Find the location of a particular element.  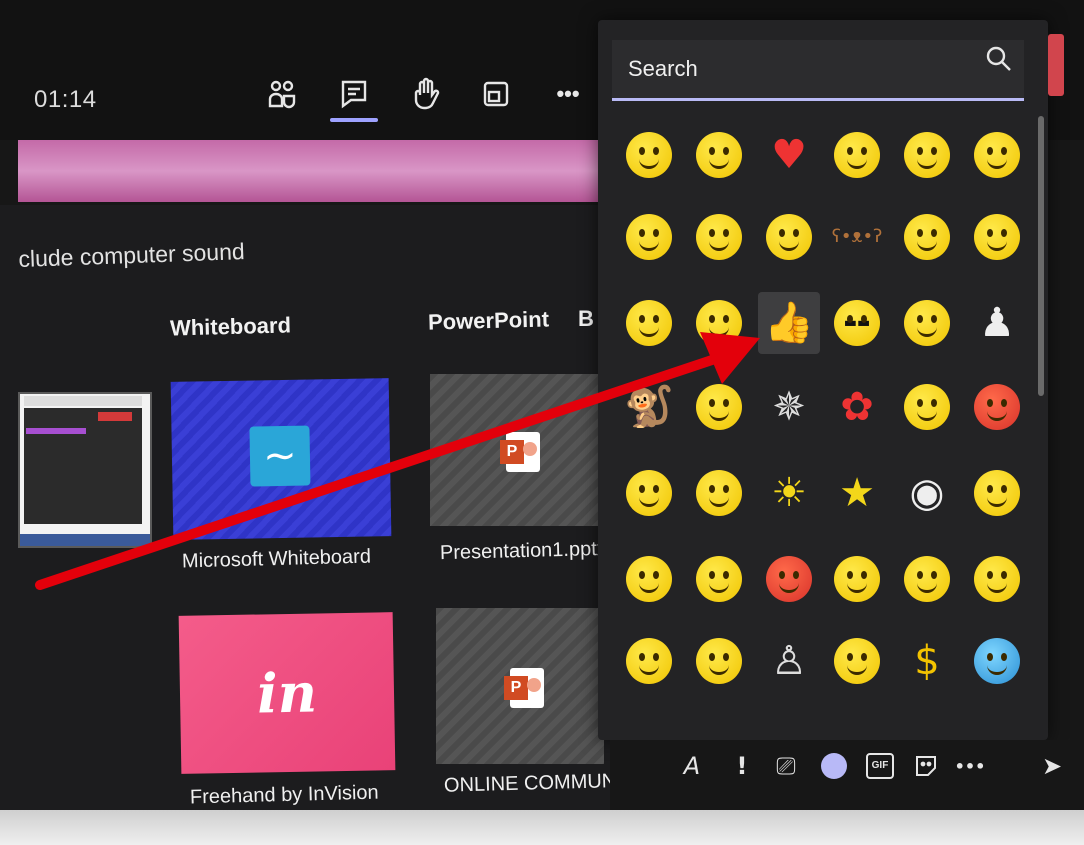

emoji-penguin-tux-icon: ♟ is located at coordinates (997, 323).